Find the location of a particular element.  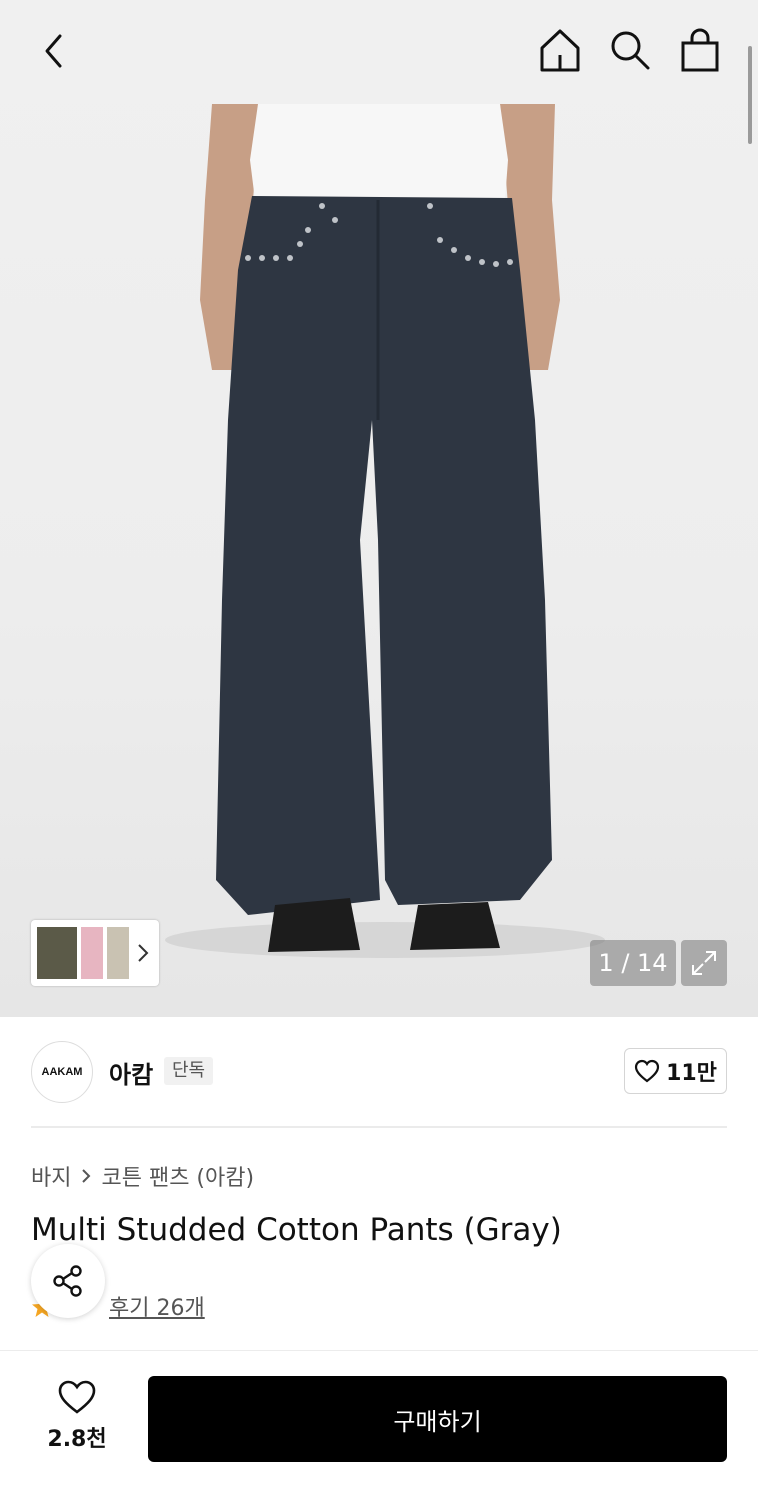

image-counter: 1 / 14 is located at coordinates (633, 963).